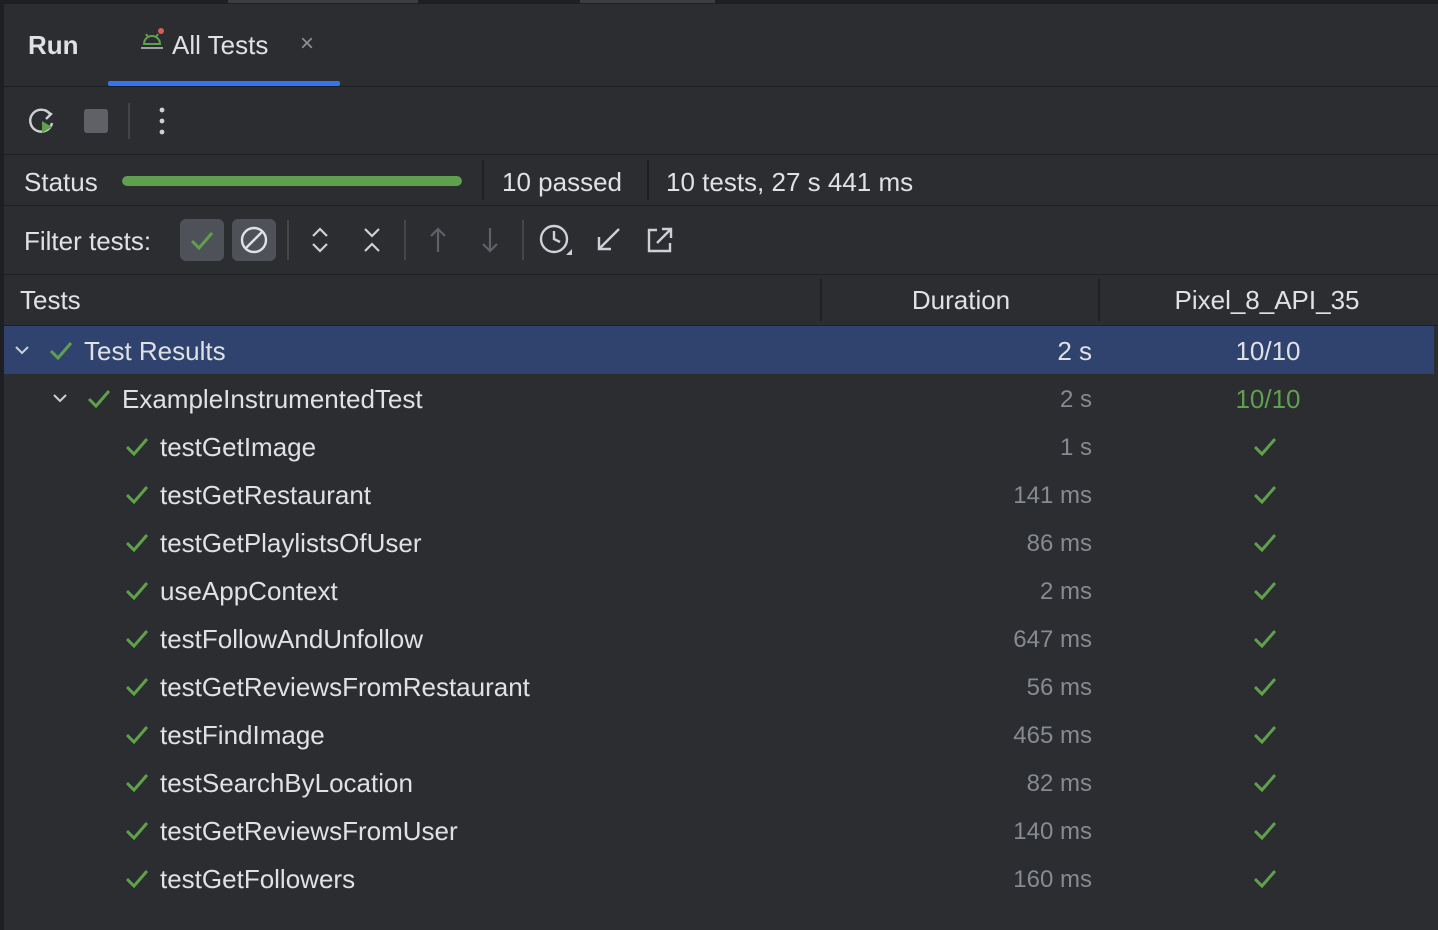 Image resolution: width=1438 pixels, height=930 pixels. Describe the element at coordinates (719, 494) in the screenshot. I see `tree-row-test: testGetRestaurant 141 ms` at that location.